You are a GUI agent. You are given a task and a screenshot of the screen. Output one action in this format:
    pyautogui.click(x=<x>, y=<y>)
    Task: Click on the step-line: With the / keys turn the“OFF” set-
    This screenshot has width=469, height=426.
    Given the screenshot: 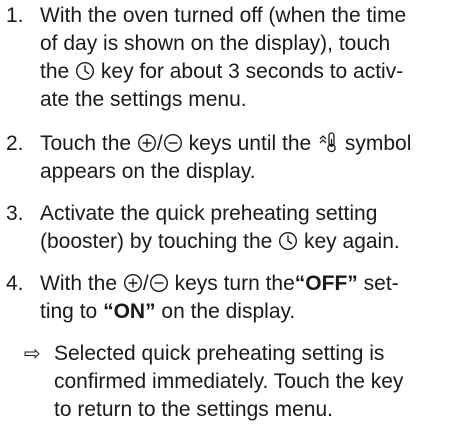 What is the action you would take?
    pyautogui.click(x=250, y=284)
    